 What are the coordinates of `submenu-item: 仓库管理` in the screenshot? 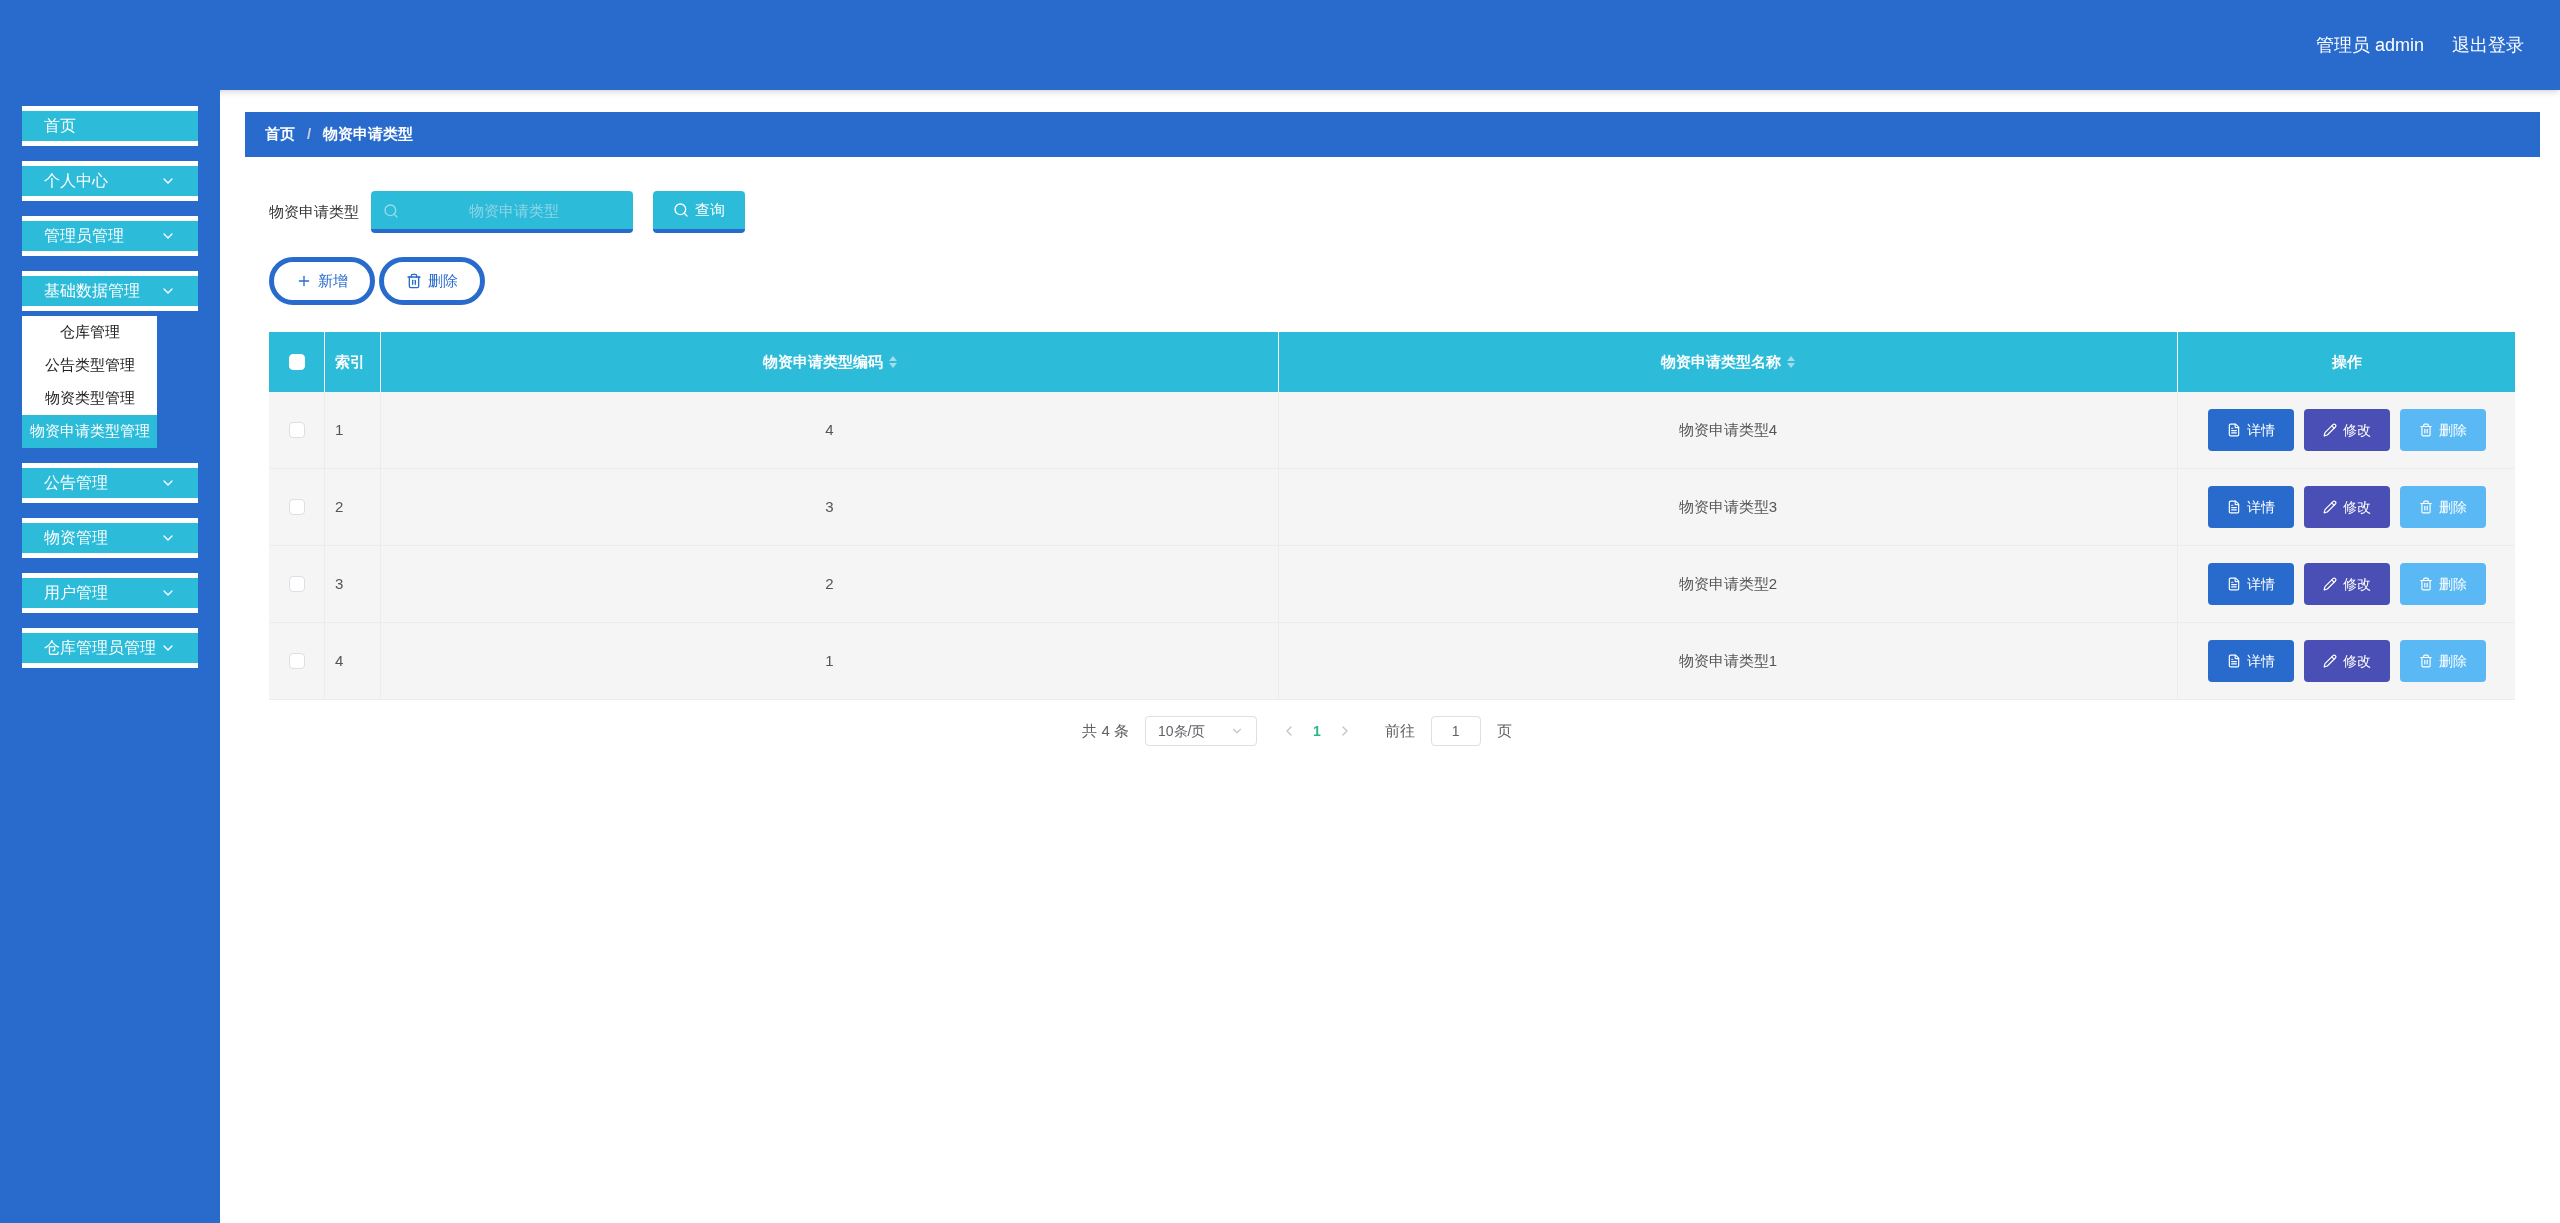 It's located at (89, 332).